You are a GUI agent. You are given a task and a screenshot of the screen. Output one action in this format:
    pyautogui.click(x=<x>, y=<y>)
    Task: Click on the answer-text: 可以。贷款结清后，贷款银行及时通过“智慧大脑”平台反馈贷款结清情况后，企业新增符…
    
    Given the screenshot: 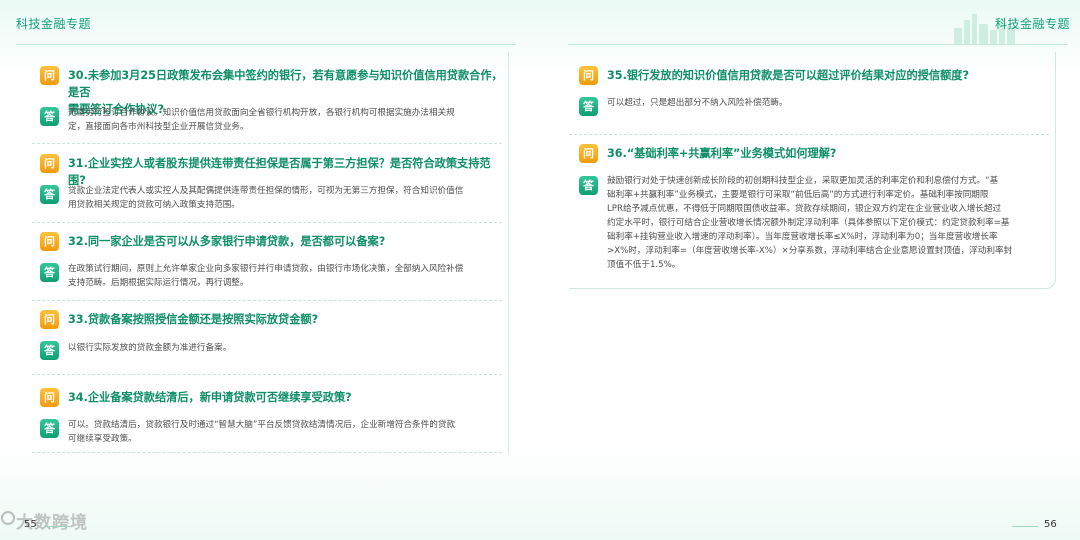 What is the action you would take?
    pyautogui.click(x=262, y=432)
    